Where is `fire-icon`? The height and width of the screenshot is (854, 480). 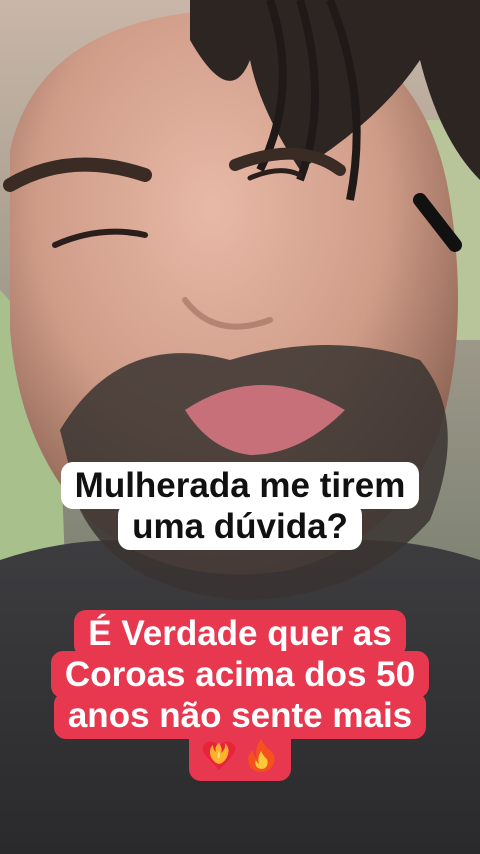
fire-icon is located at coordinates (261, 755).